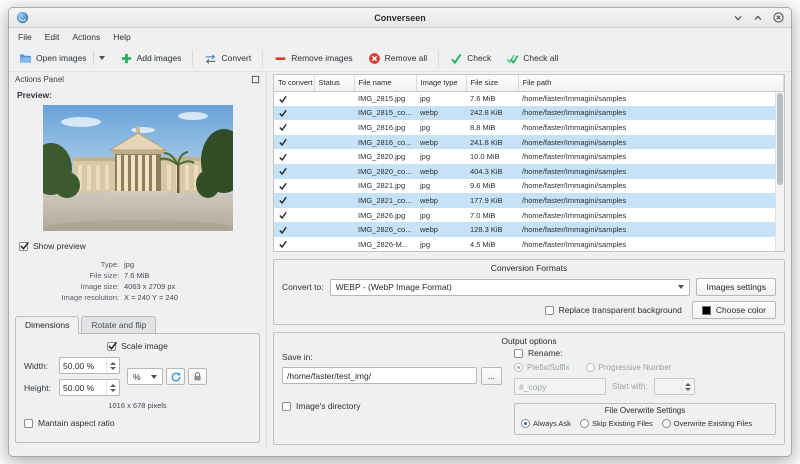  What do you see at coordinates (687, 386) in the screenshot?
I see `start-with-spin-buttons` at bounding box center [687, 386].